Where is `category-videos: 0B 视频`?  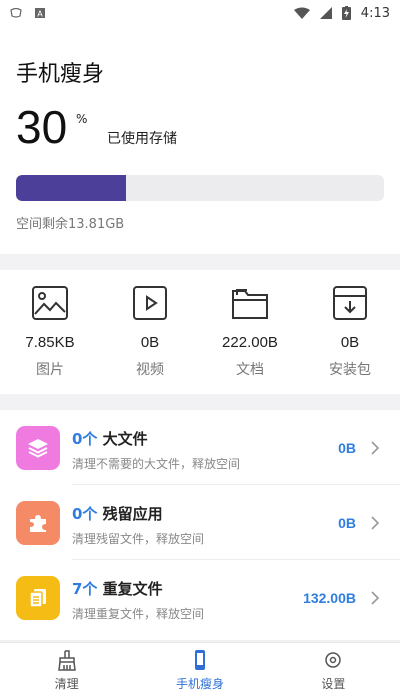 category-videos: 0B 视频 is located at coordinates (150, 332).